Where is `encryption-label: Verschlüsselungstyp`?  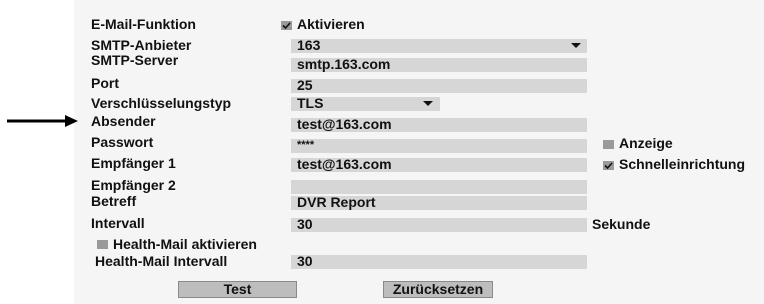 encryption-label: Verschlüsselungstyp is located at coordinates (161, 103).